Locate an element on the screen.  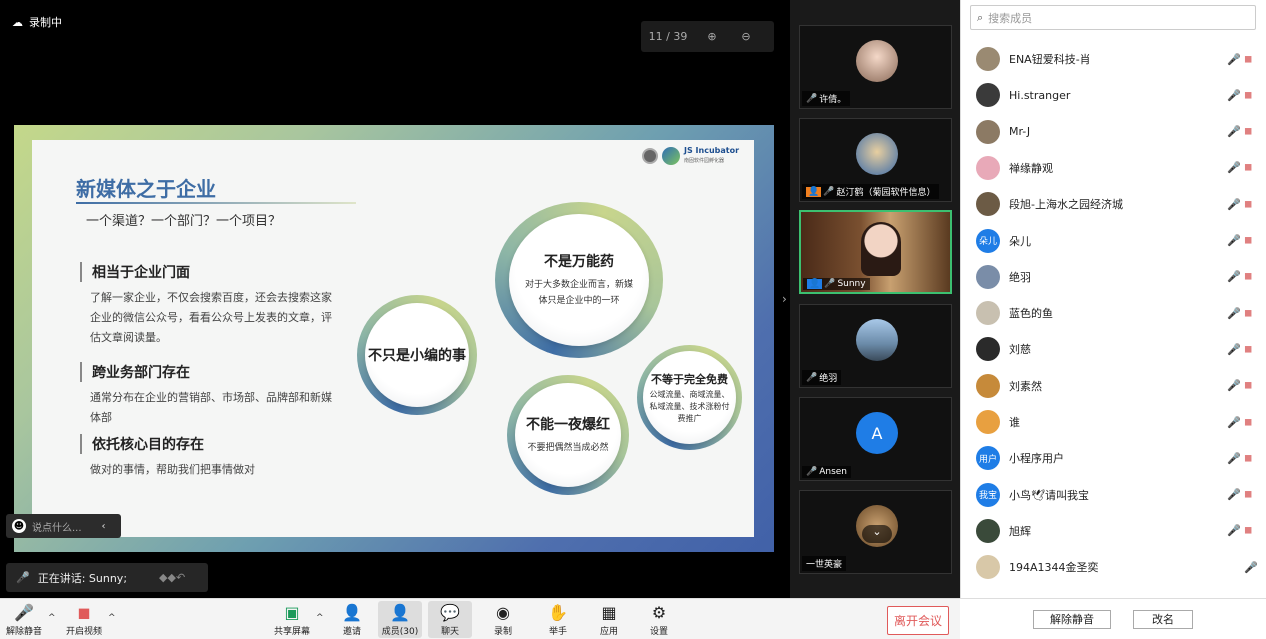
video-tile-active: 👤 🎤 Sunny is located at coordinates (875, 252).